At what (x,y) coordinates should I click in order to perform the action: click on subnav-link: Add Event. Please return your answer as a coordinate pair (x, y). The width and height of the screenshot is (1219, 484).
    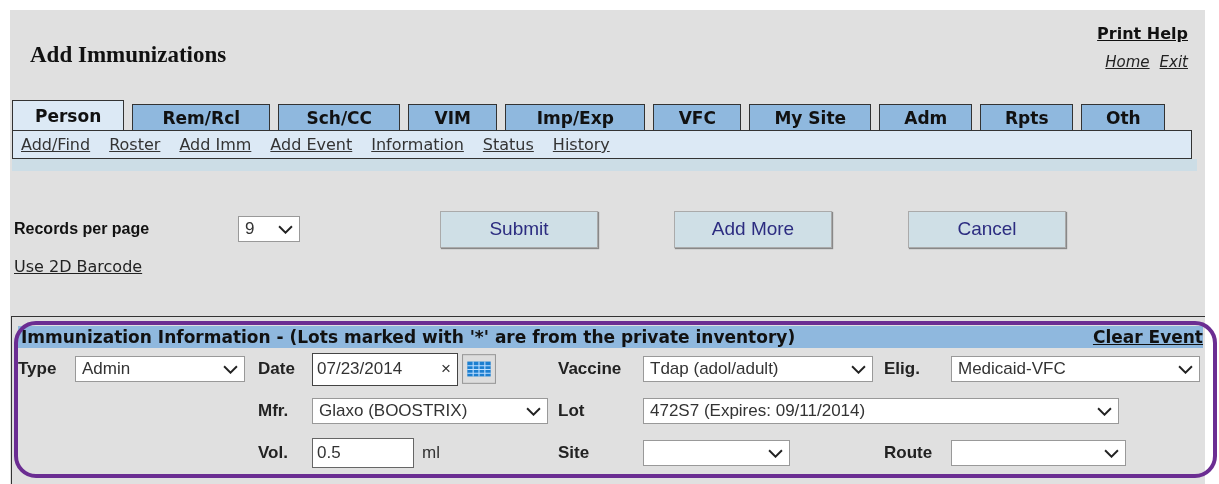
    Looking at the image, I should click on (311, 144).